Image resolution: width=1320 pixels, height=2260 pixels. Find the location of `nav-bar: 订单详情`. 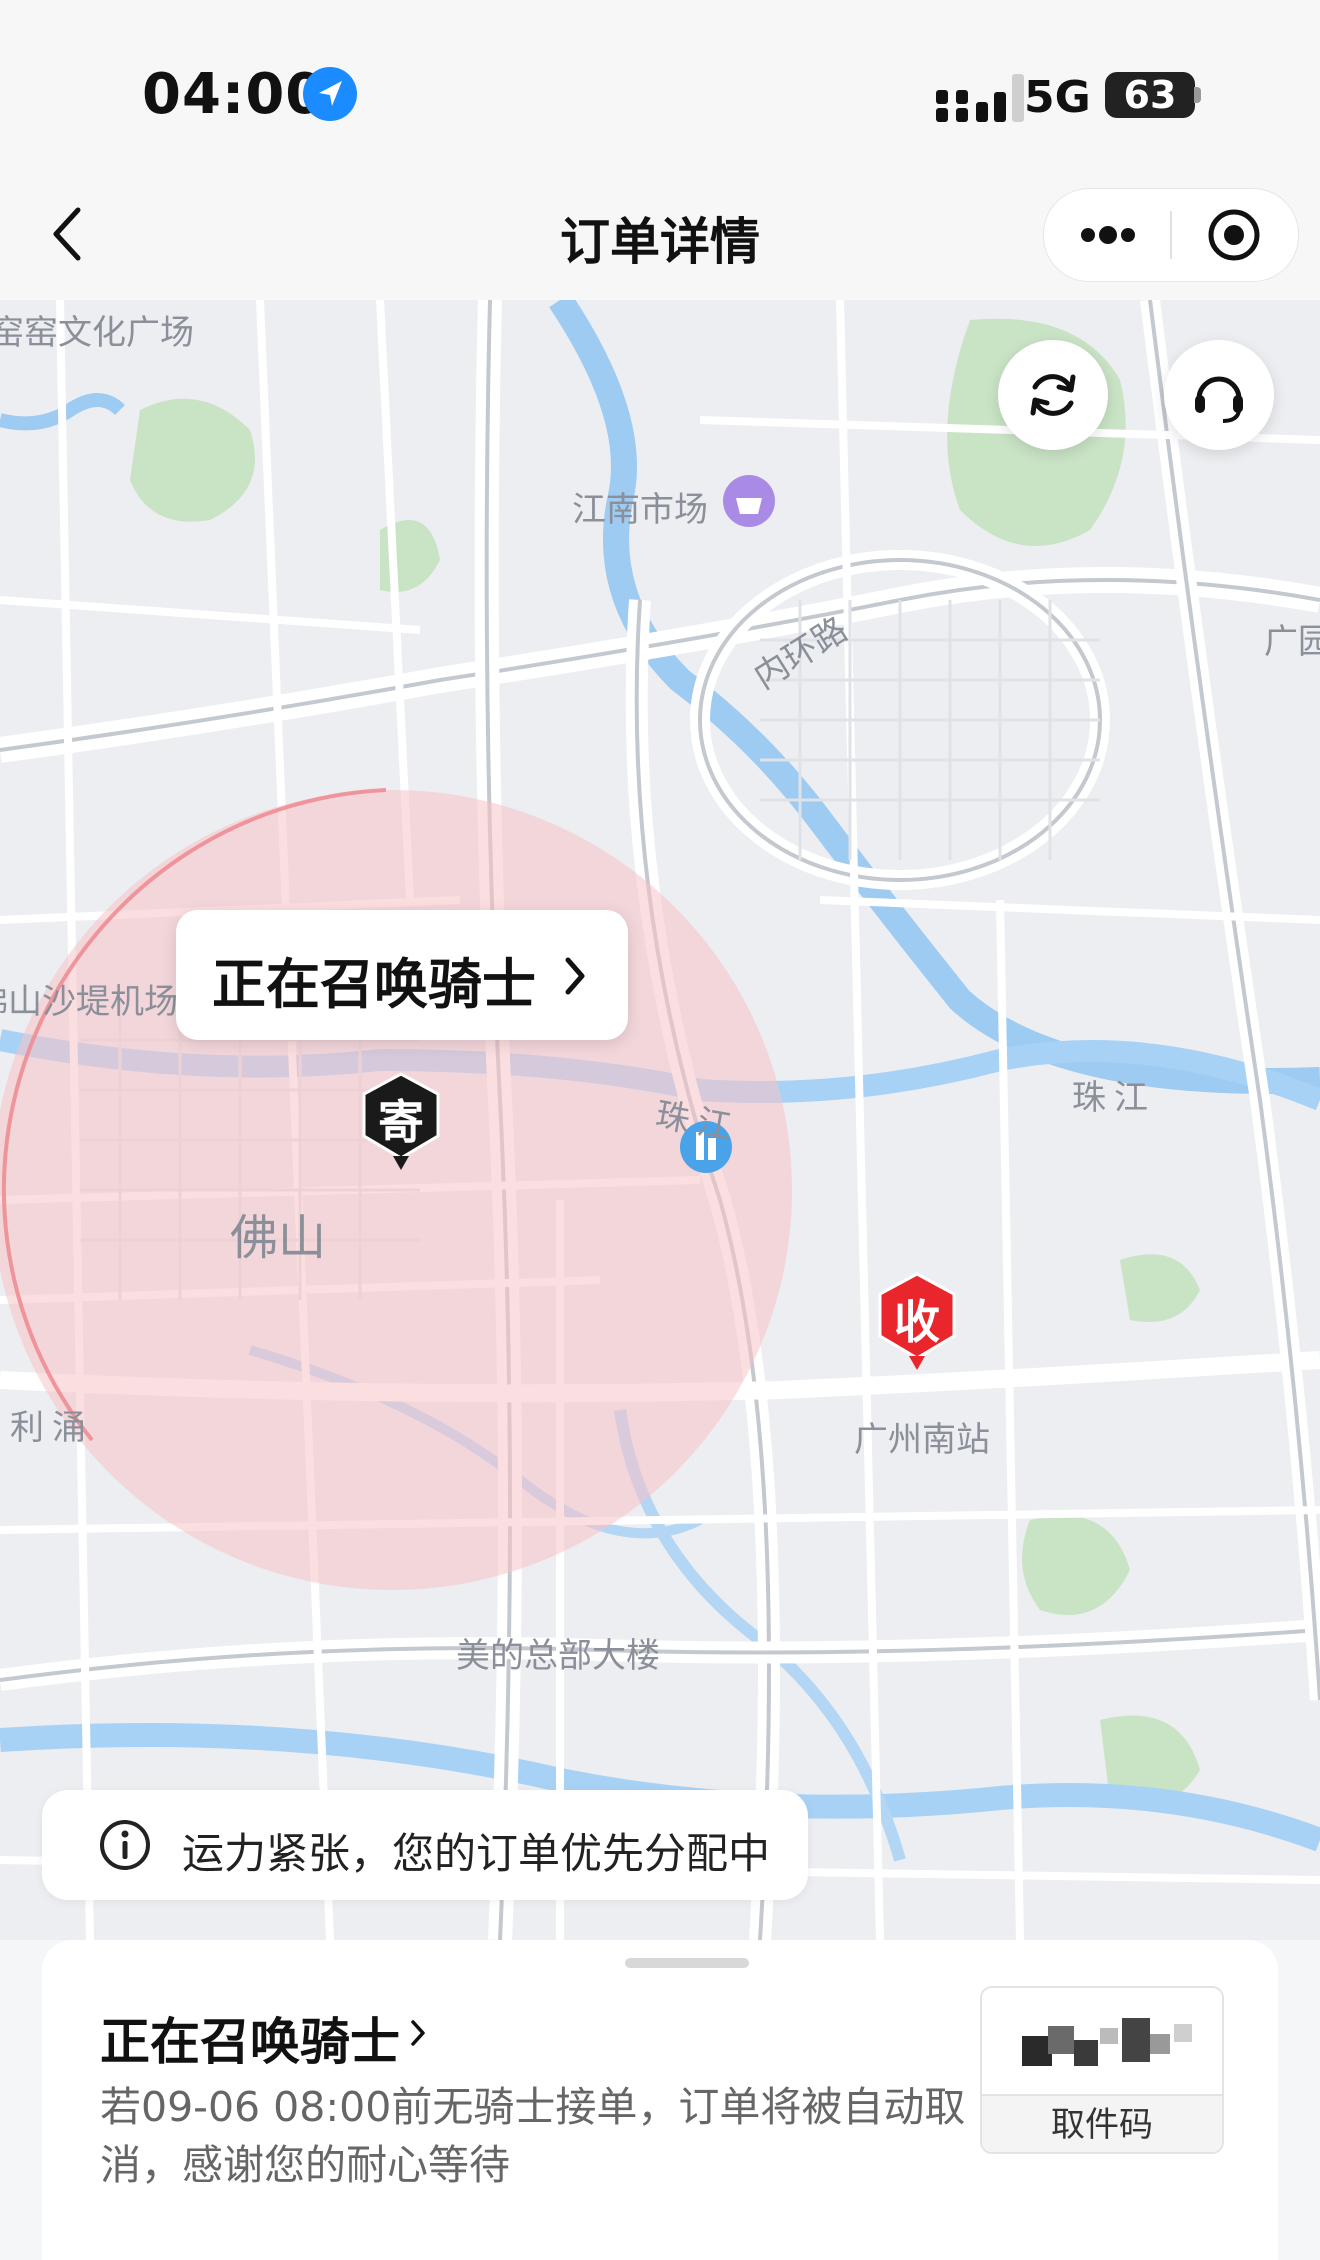

nav-bar: 订单详情 is located at coordinates (660, 240).